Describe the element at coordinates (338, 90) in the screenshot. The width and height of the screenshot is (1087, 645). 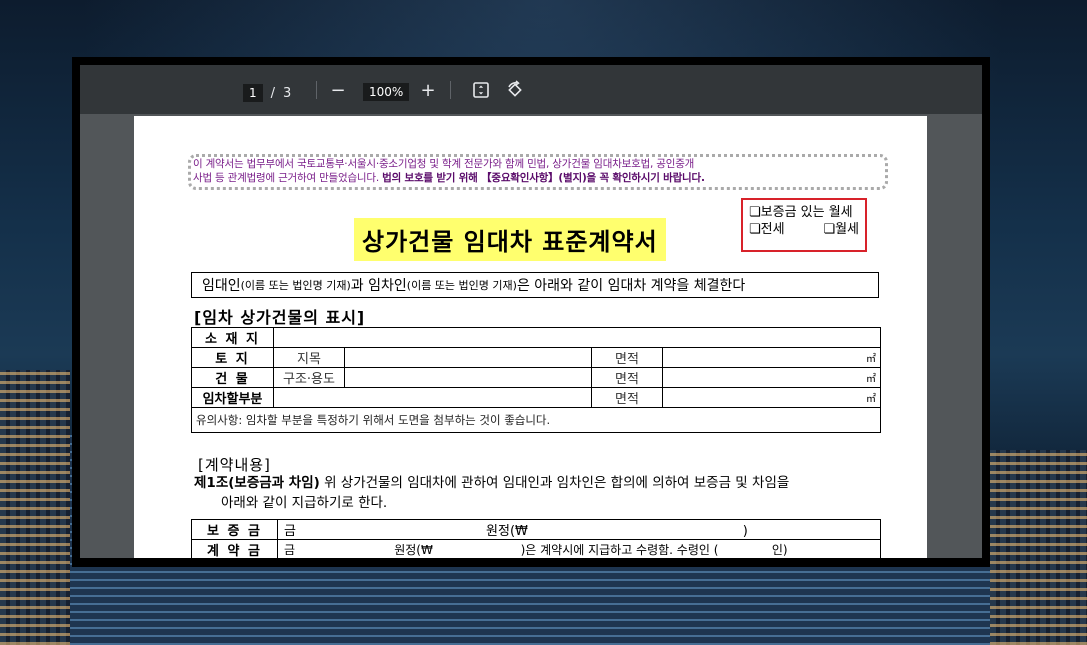
I see `zoom-out-button: −` at that location.